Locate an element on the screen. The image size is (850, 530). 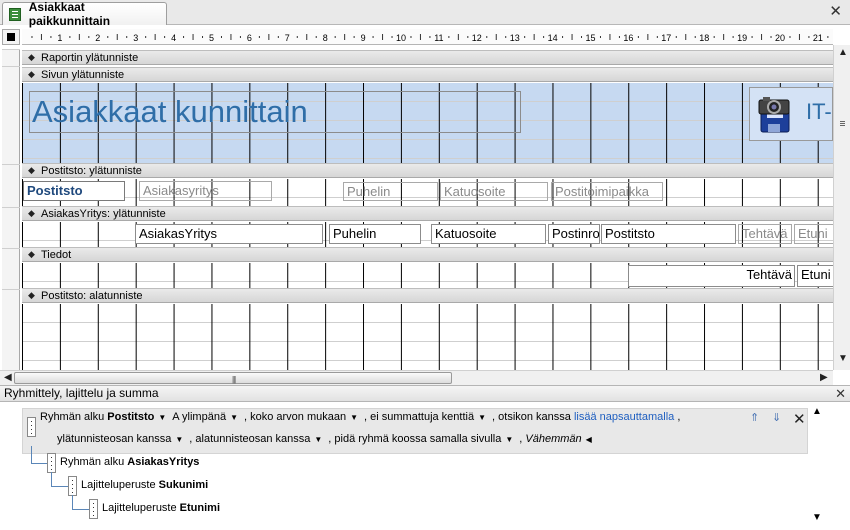
label-tehtava: Tehtävä is located at coordinates (765, 234).